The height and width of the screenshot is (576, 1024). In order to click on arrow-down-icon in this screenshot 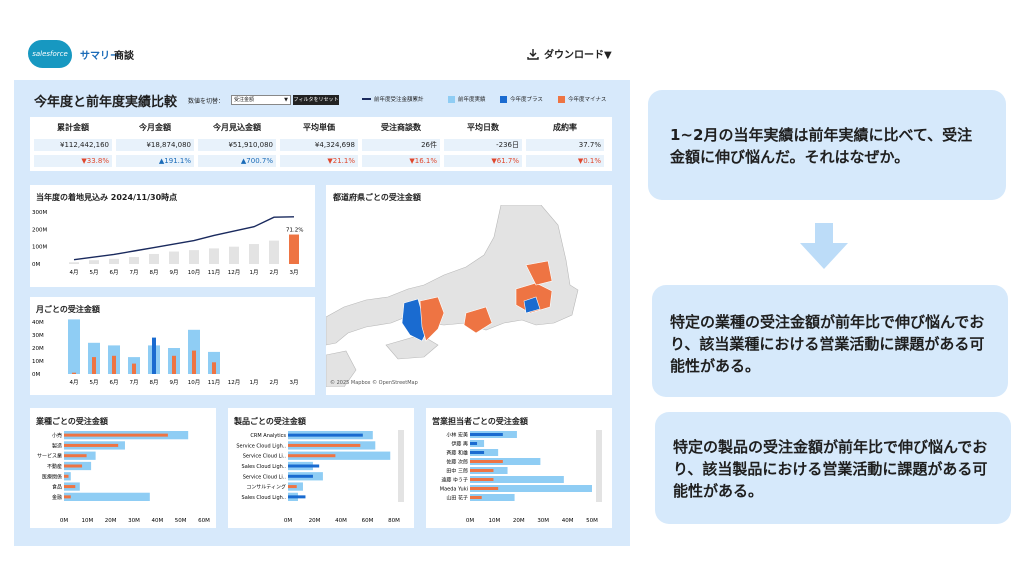, I will do `click(824, 246)`.